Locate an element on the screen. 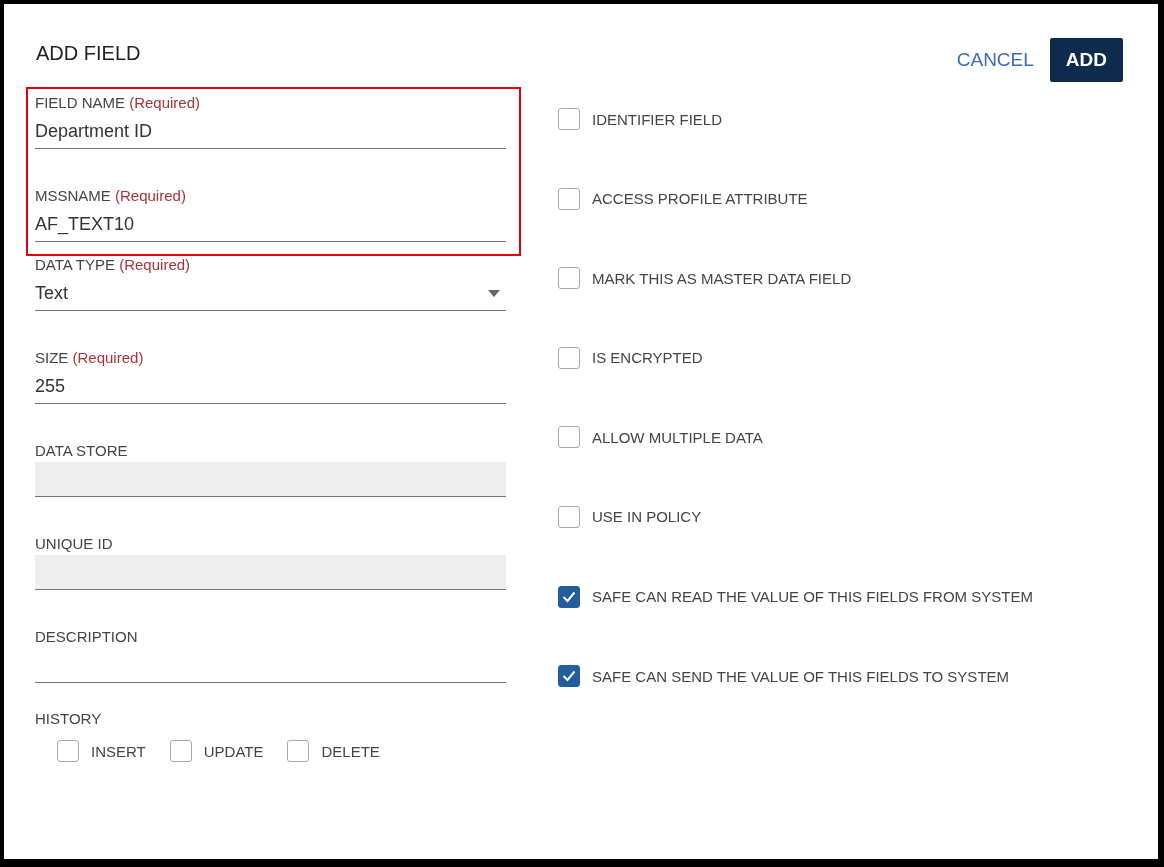 This screenshot has height=867, width=1164. field-label: UNIQUE ID is located at coordinates (74, 544).